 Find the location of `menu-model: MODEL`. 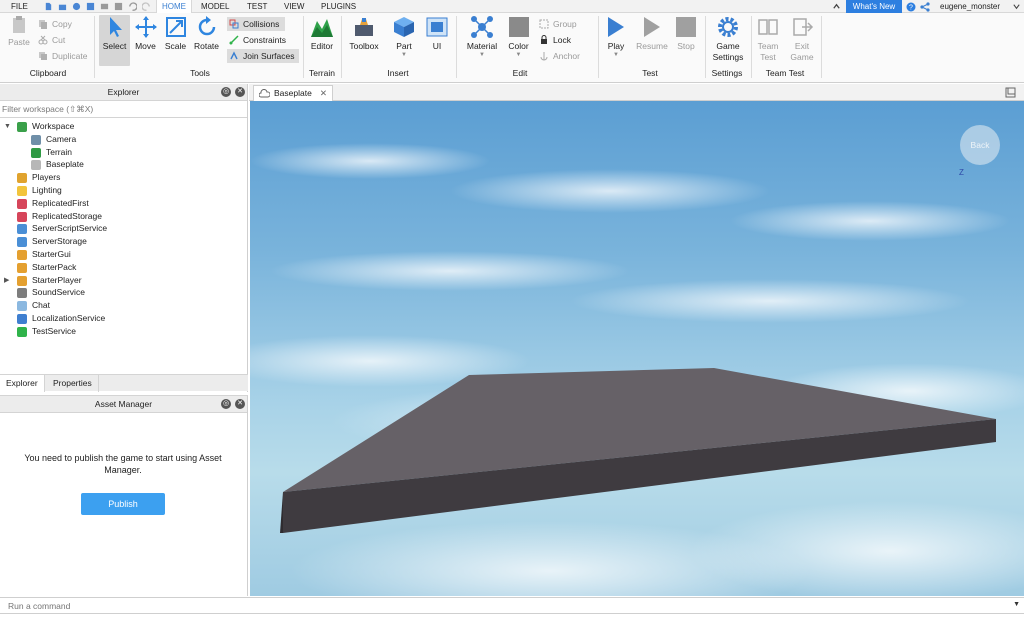

menu-model: MODEL is located at coordinates (215, 6).